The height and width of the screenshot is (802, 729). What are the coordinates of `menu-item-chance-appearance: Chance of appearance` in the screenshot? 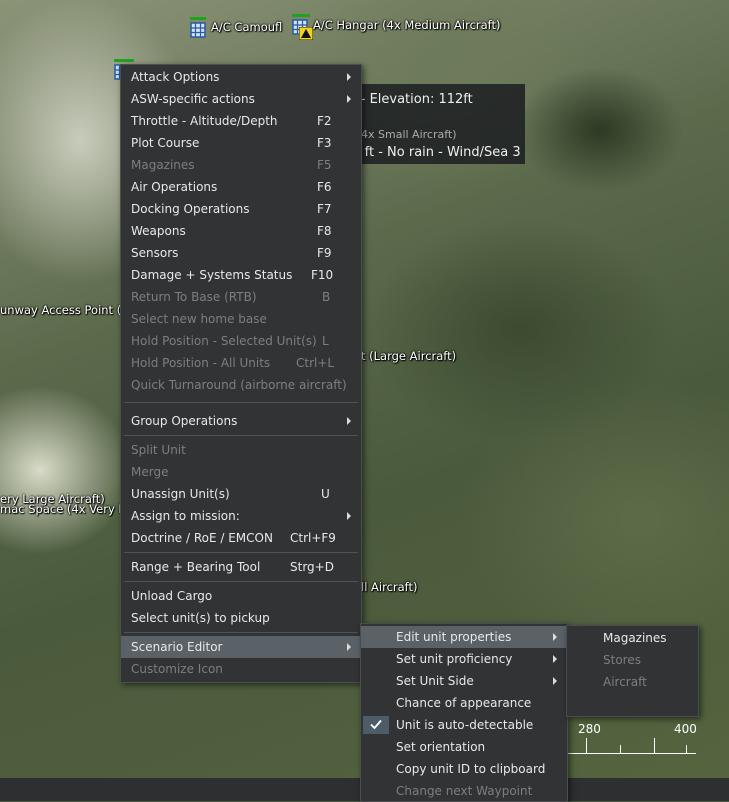 It's located at (464, 703).